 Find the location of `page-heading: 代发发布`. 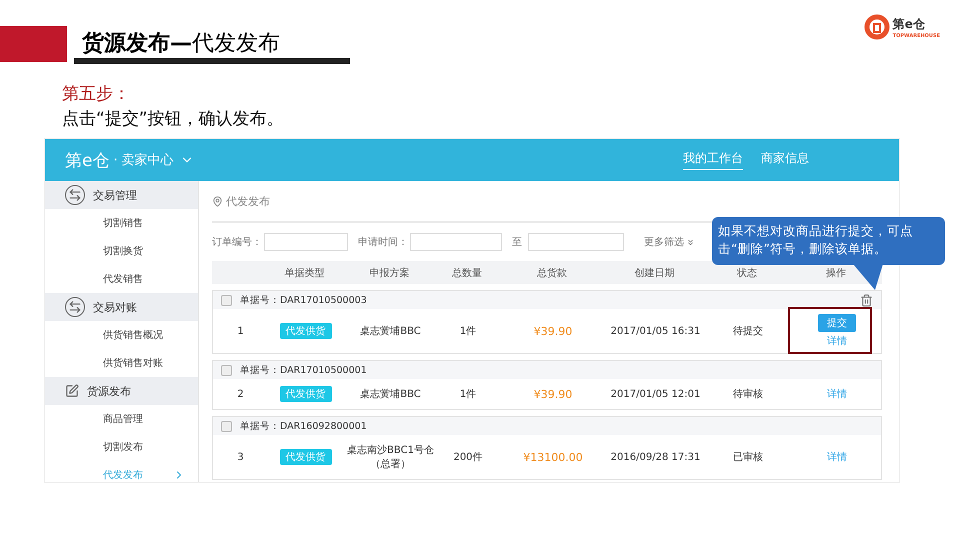

page-heading: 代发发布 is located at coordinates (248, 201).